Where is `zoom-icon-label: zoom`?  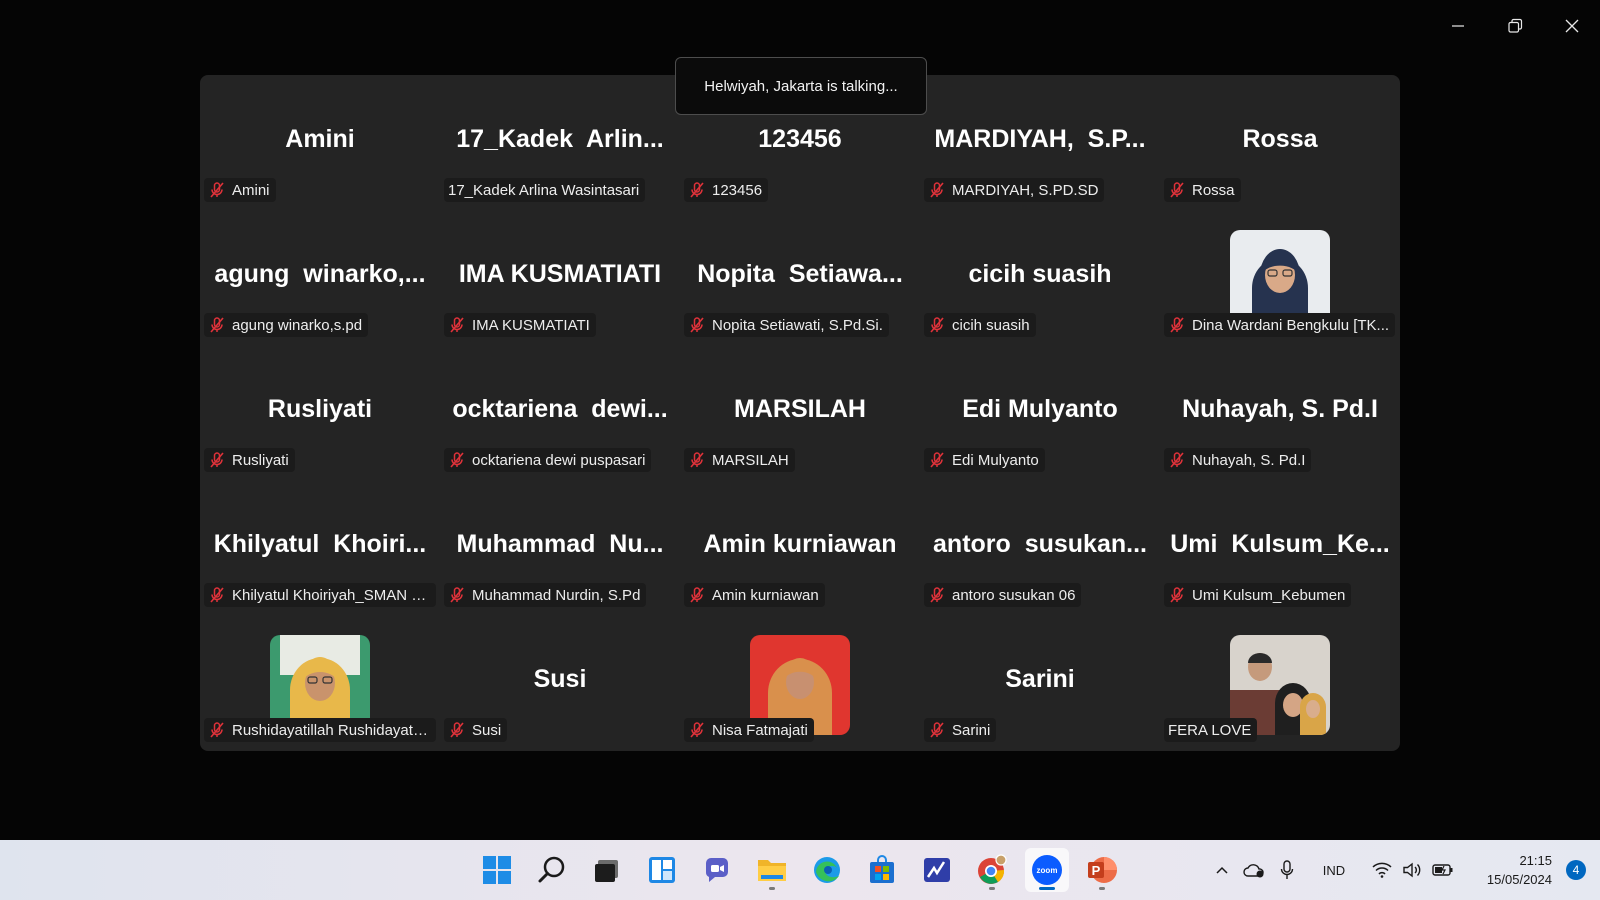 zoom-icon-label: zoom is located at coordinates (1047, 870).